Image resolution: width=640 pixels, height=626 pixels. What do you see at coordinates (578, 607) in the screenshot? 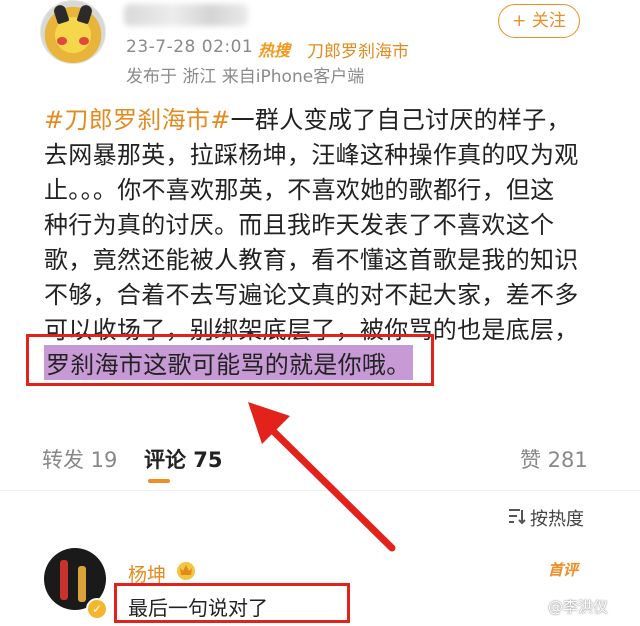
I see `watermark: @李洪仪` at bounding box center [578, 607].